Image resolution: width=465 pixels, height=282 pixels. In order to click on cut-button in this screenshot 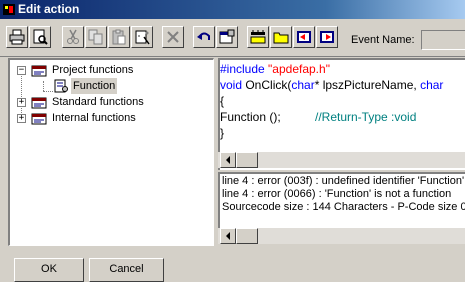, I will do `click(73, 37)`.